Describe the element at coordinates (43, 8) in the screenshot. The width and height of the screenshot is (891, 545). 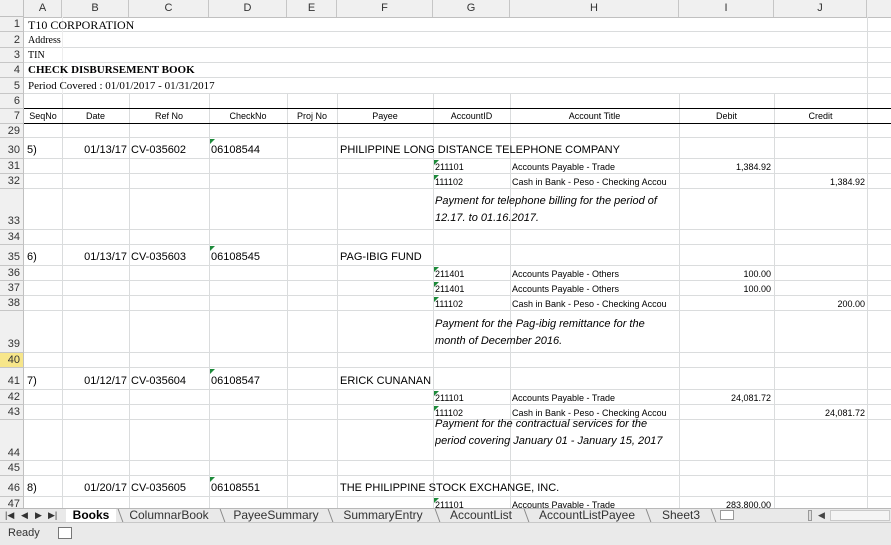
I see `column-header-a: A` at that location.